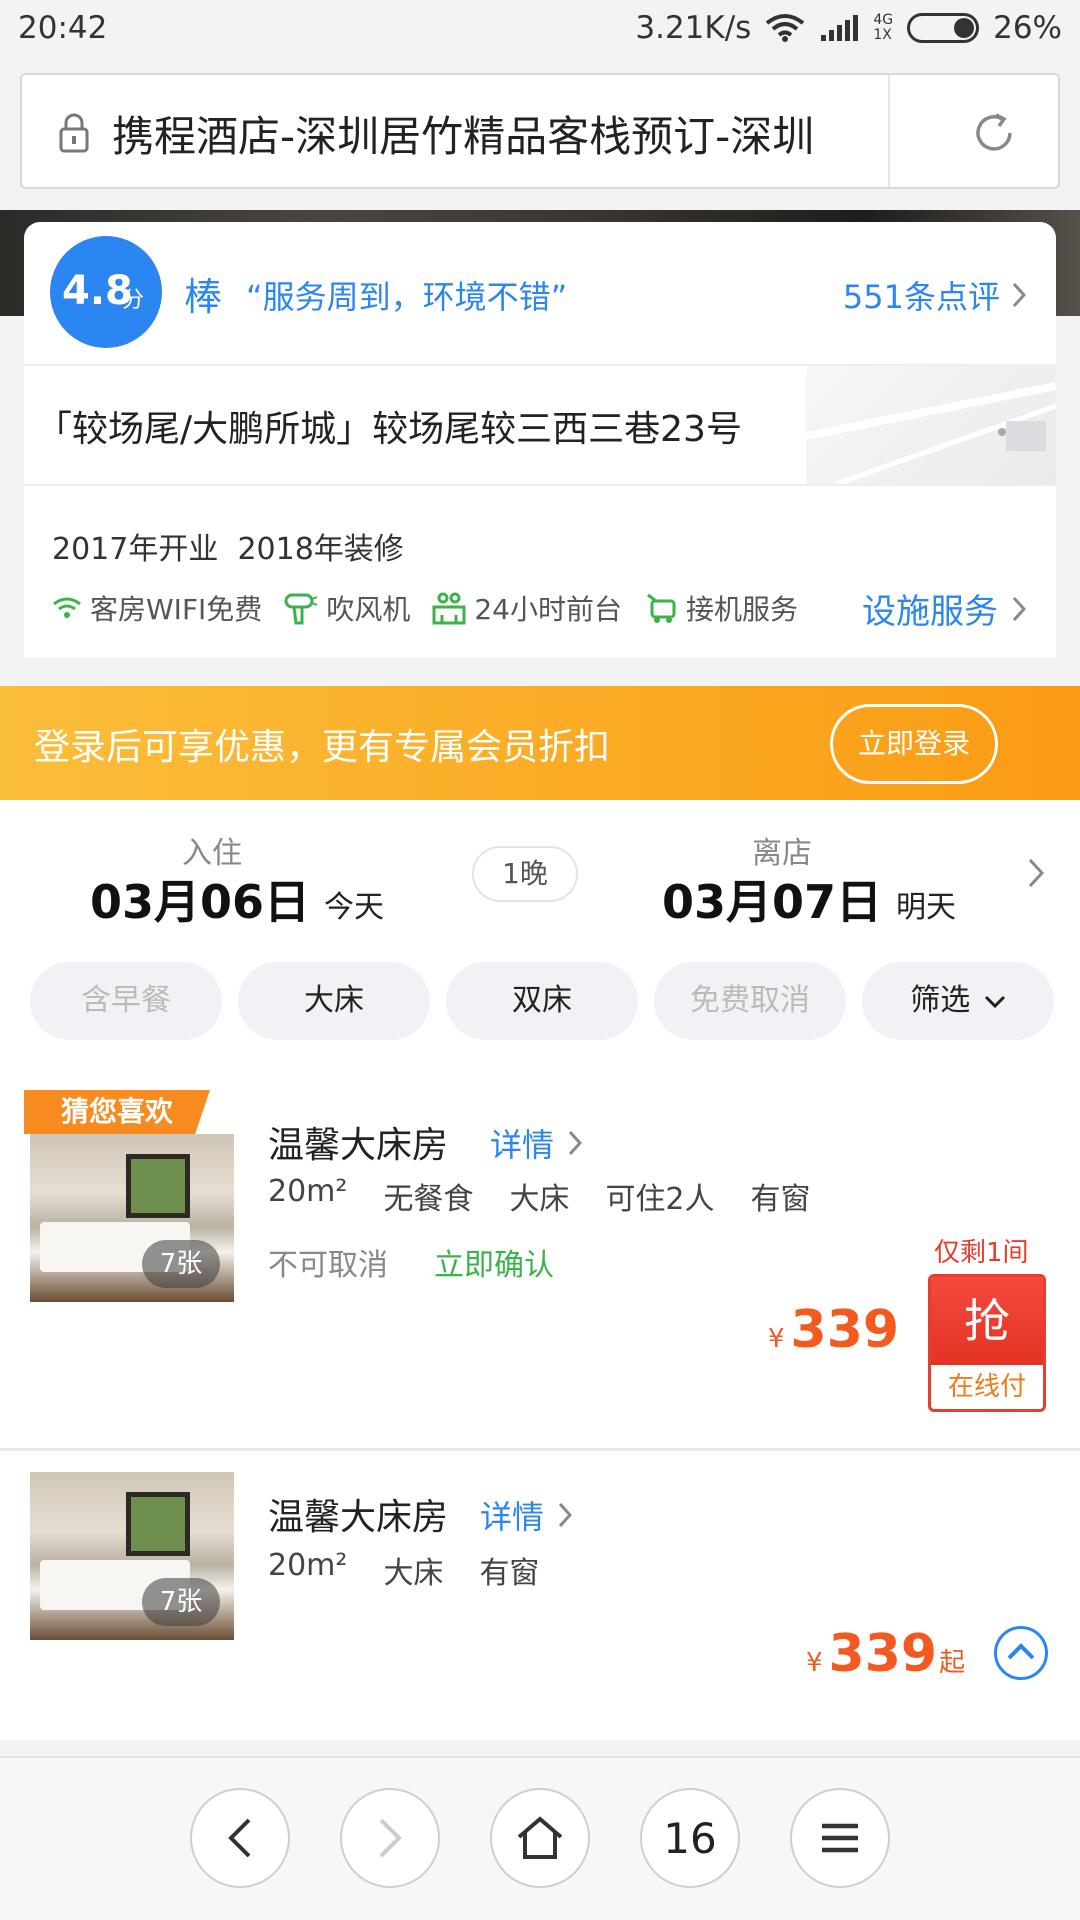 Image resolution: width=1080 pixels, height=1920 pixels. What do you see at coordinates (328, 1265) in the screenshot?
I see `cancel-policy: 不可取消` at bounding box center [328, 1265].